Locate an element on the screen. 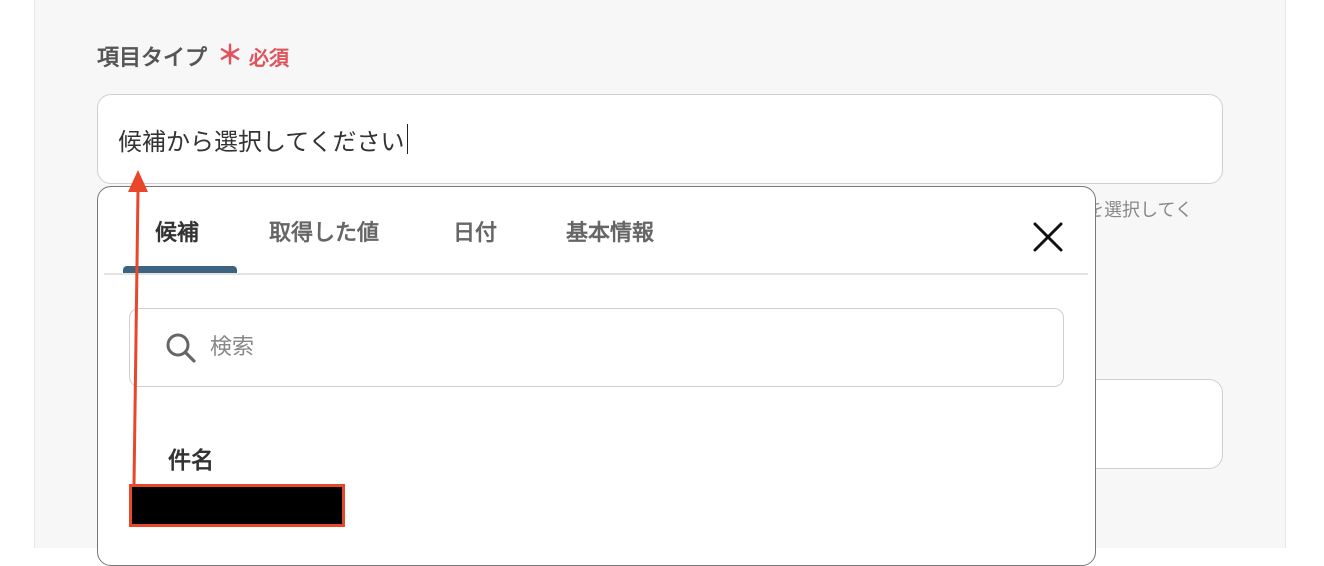  field-label: 項目タイプ is located at coordinates (152, 58).